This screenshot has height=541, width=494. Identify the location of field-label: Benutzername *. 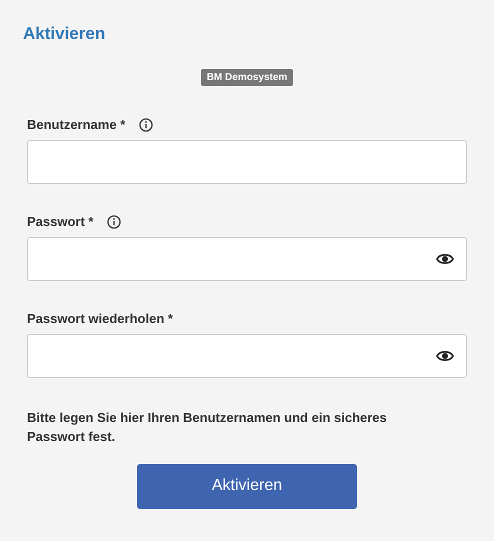
(76, 125).